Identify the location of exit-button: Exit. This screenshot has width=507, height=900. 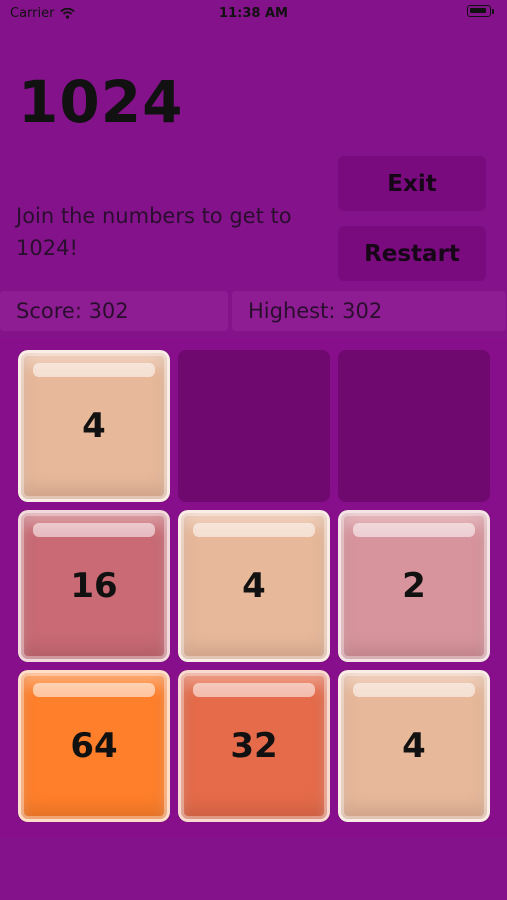
(412, 183).